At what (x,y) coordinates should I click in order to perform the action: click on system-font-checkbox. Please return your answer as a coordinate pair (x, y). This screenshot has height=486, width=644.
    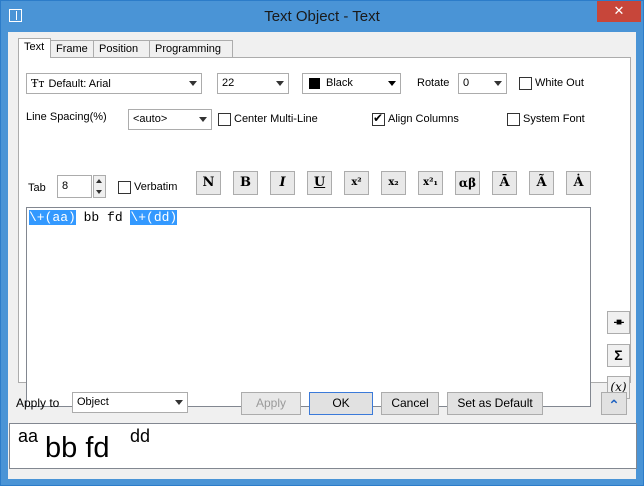
    Looking at the image, I should click on (513, 119).